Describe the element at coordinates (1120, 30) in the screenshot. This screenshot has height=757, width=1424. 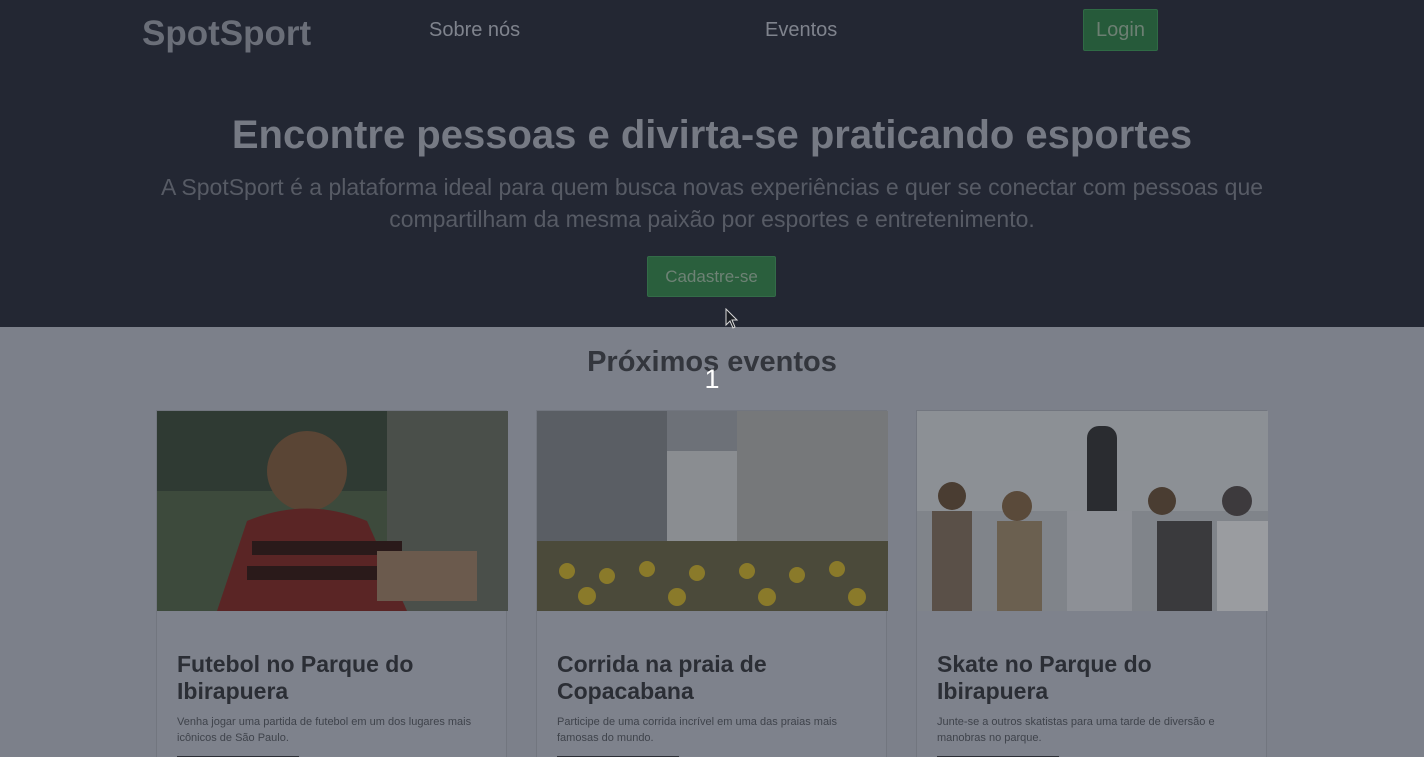
I see `login-button: Login` at that location.